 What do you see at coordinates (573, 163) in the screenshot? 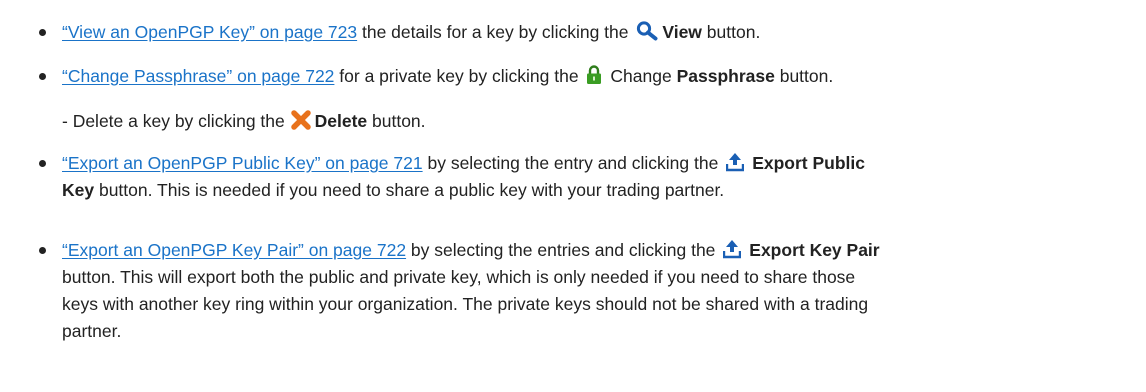
I see `item-text: by selecting the entry and clicking the` at bounding box center [573, 163].